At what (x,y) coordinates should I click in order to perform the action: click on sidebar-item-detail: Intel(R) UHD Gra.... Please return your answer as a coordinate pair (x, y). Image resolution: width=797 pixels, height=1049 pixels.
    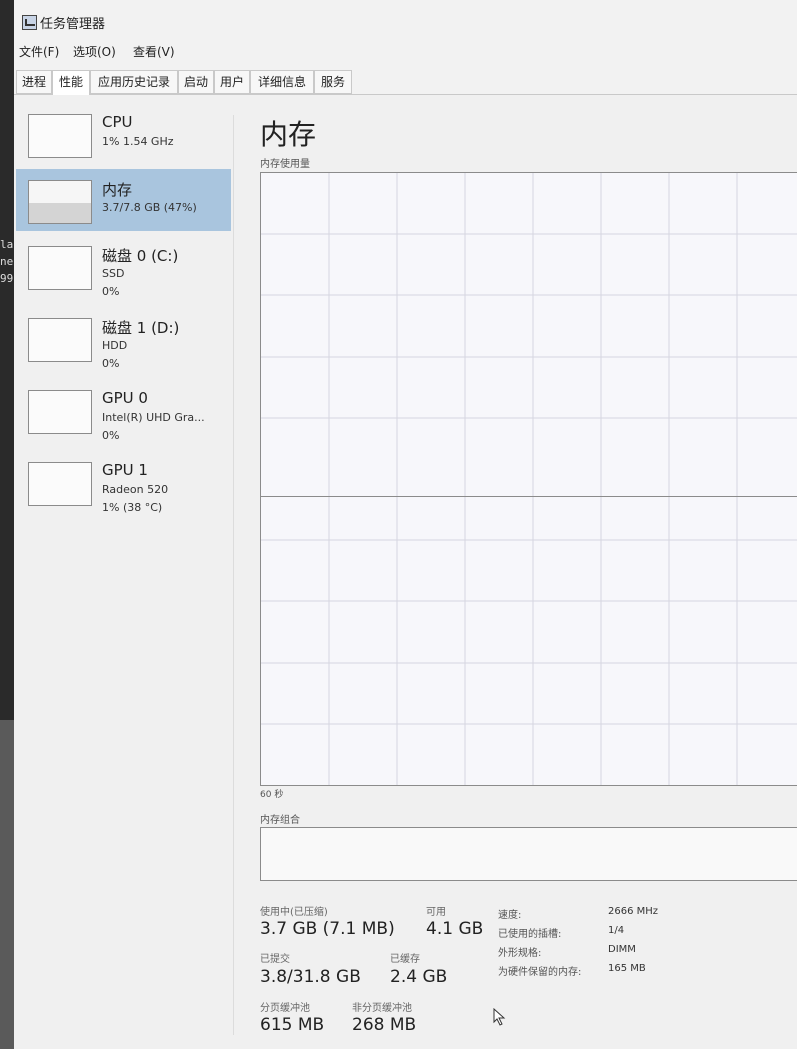
    Looking at the image, I should click on (153, 417).